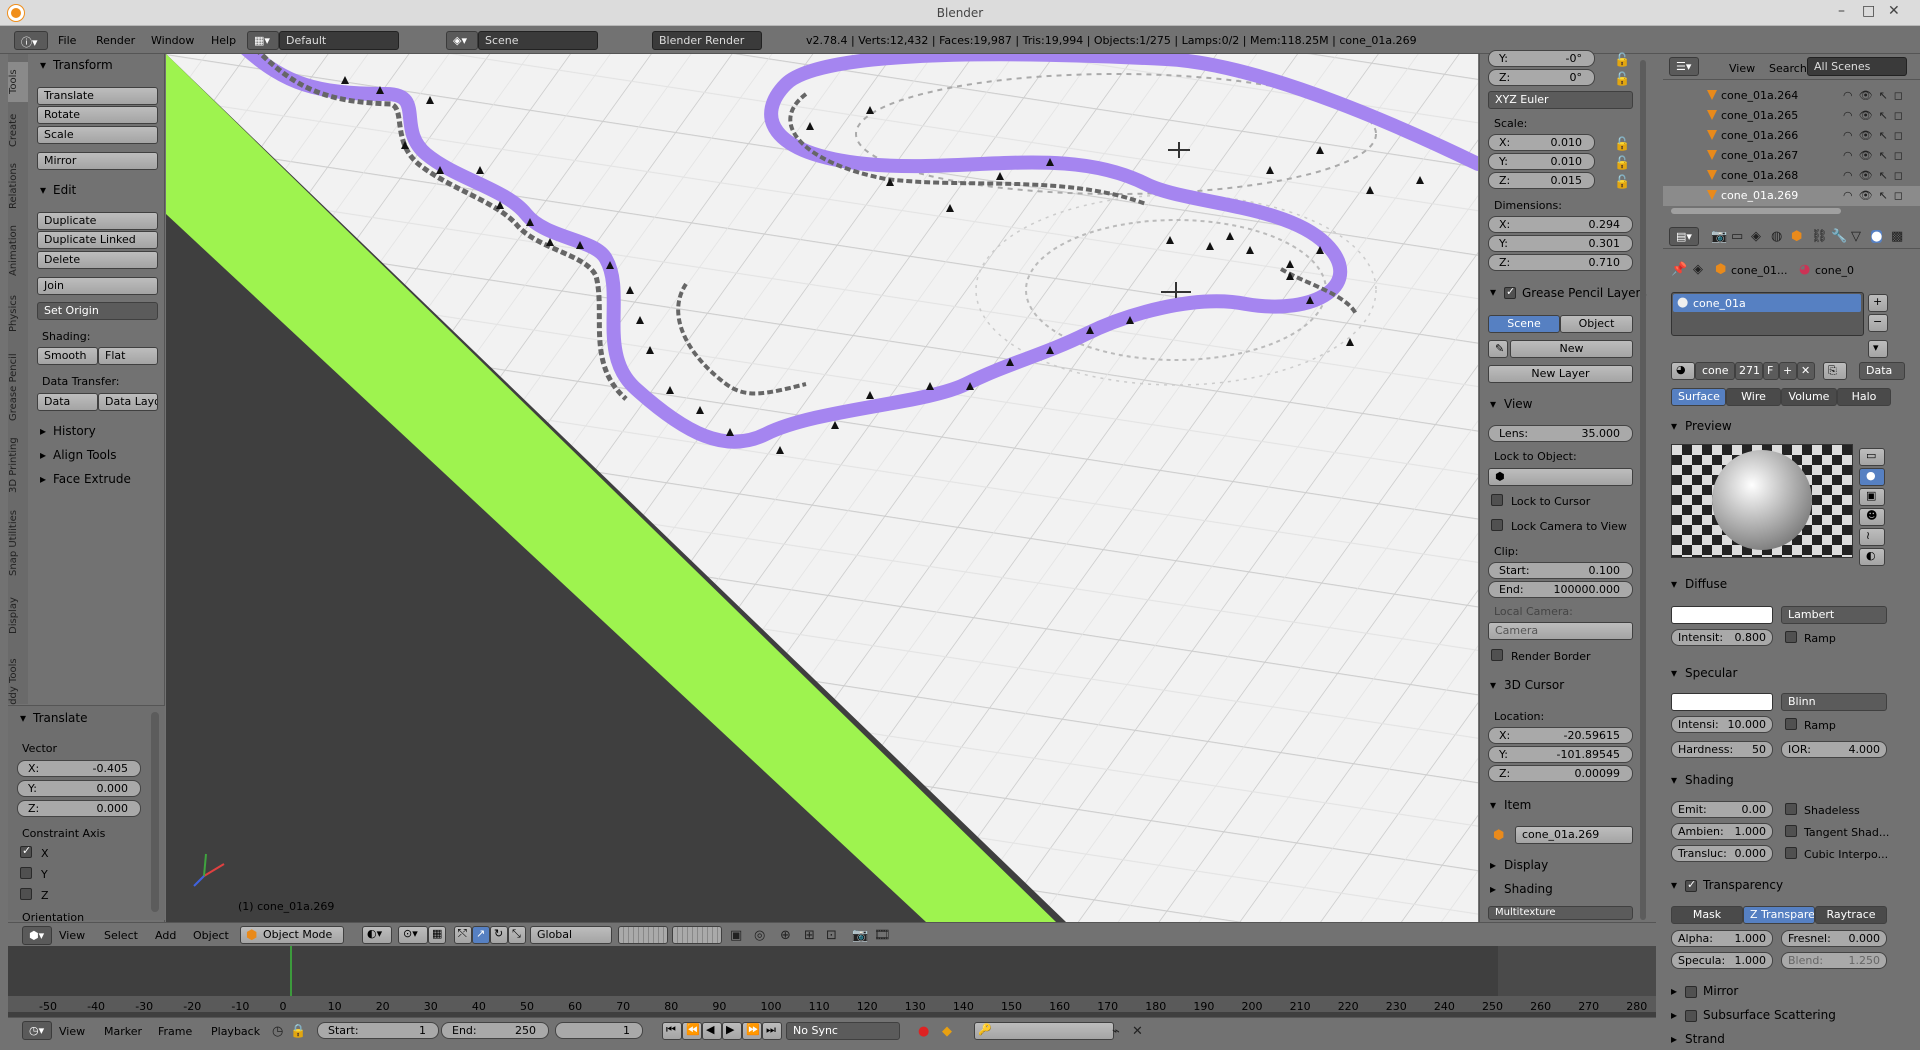  What do you see at coordinates (1560, 631) in the screenshot?
I see `local-camera-field: Camera` at bounding box center [1560, 631].